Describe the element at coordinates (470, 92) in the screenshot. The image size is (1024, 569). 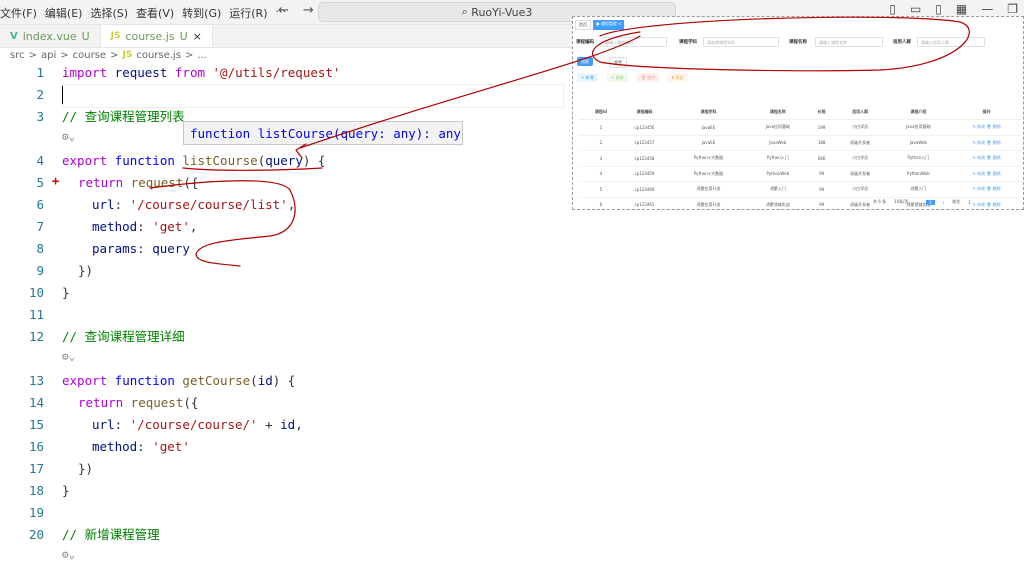
I see `annotation-arrow-line` at that location.